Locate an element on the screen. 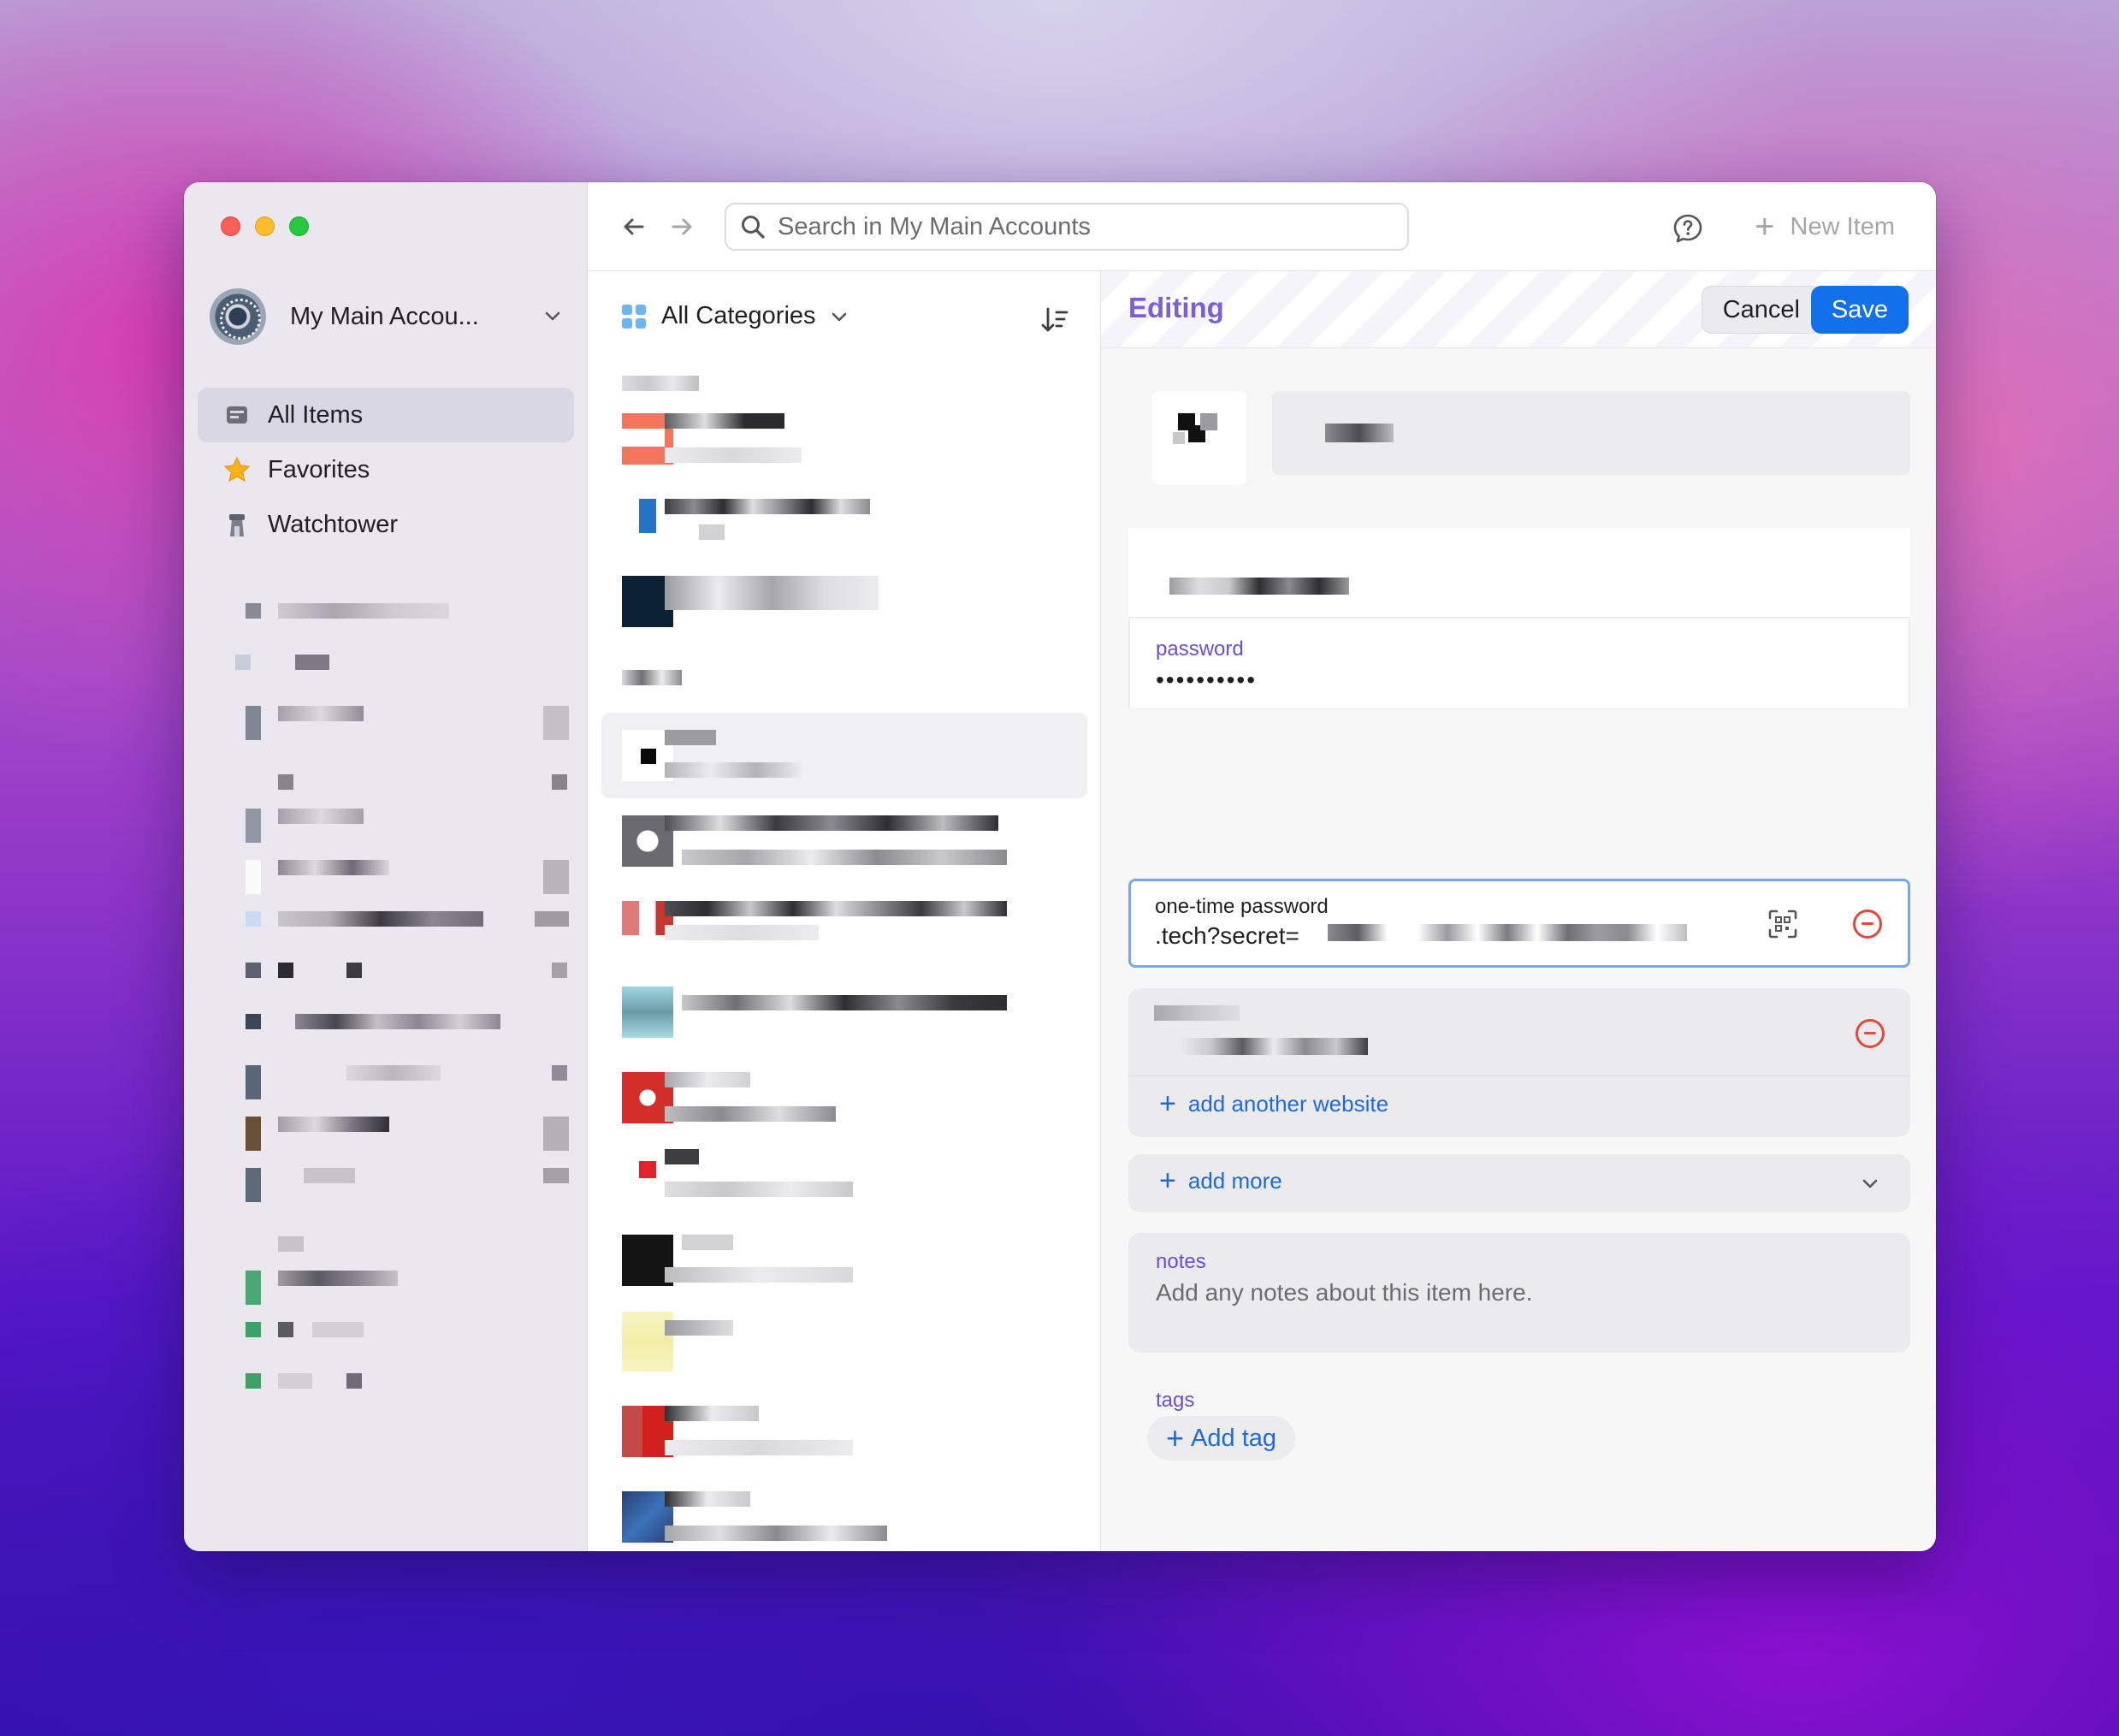 The width and height of the screenshot is (2119, 1736). otp-value: .tech?secret= is located at coordinates (1227, 936).